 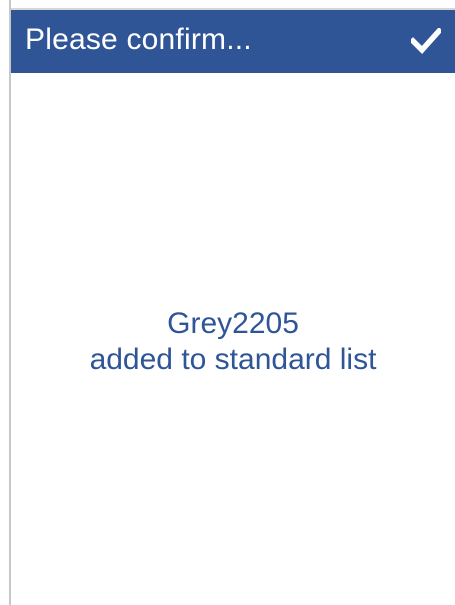 I want to click on checkmark-icon, so click(x=426, y=41).